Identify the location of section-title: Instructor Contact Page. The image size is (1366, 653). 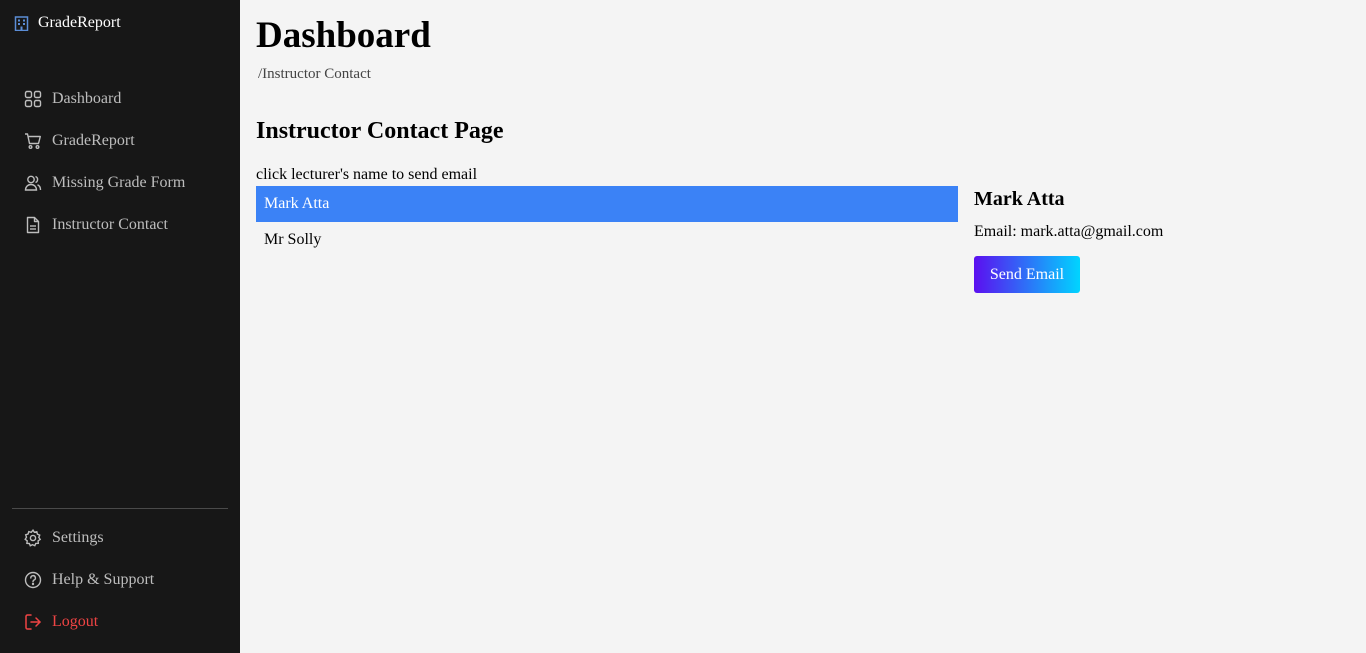
(380, 131).